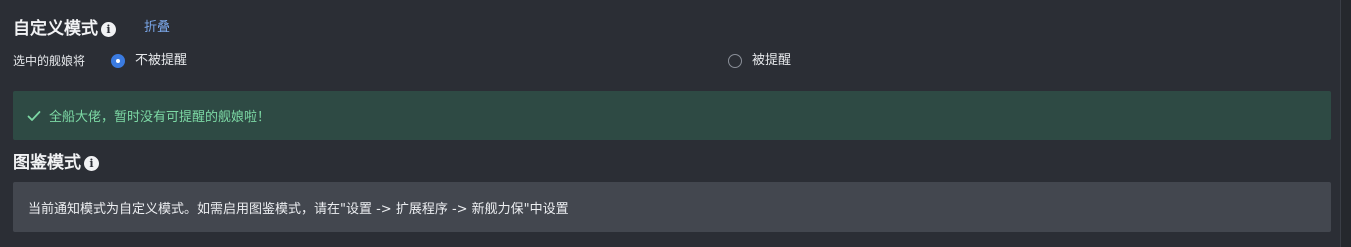 The image size is (1351, 247). I want to click on success-alert-text: 全船大佬，暂时没有可提醒的舰娘啦！, so click(160, 117).